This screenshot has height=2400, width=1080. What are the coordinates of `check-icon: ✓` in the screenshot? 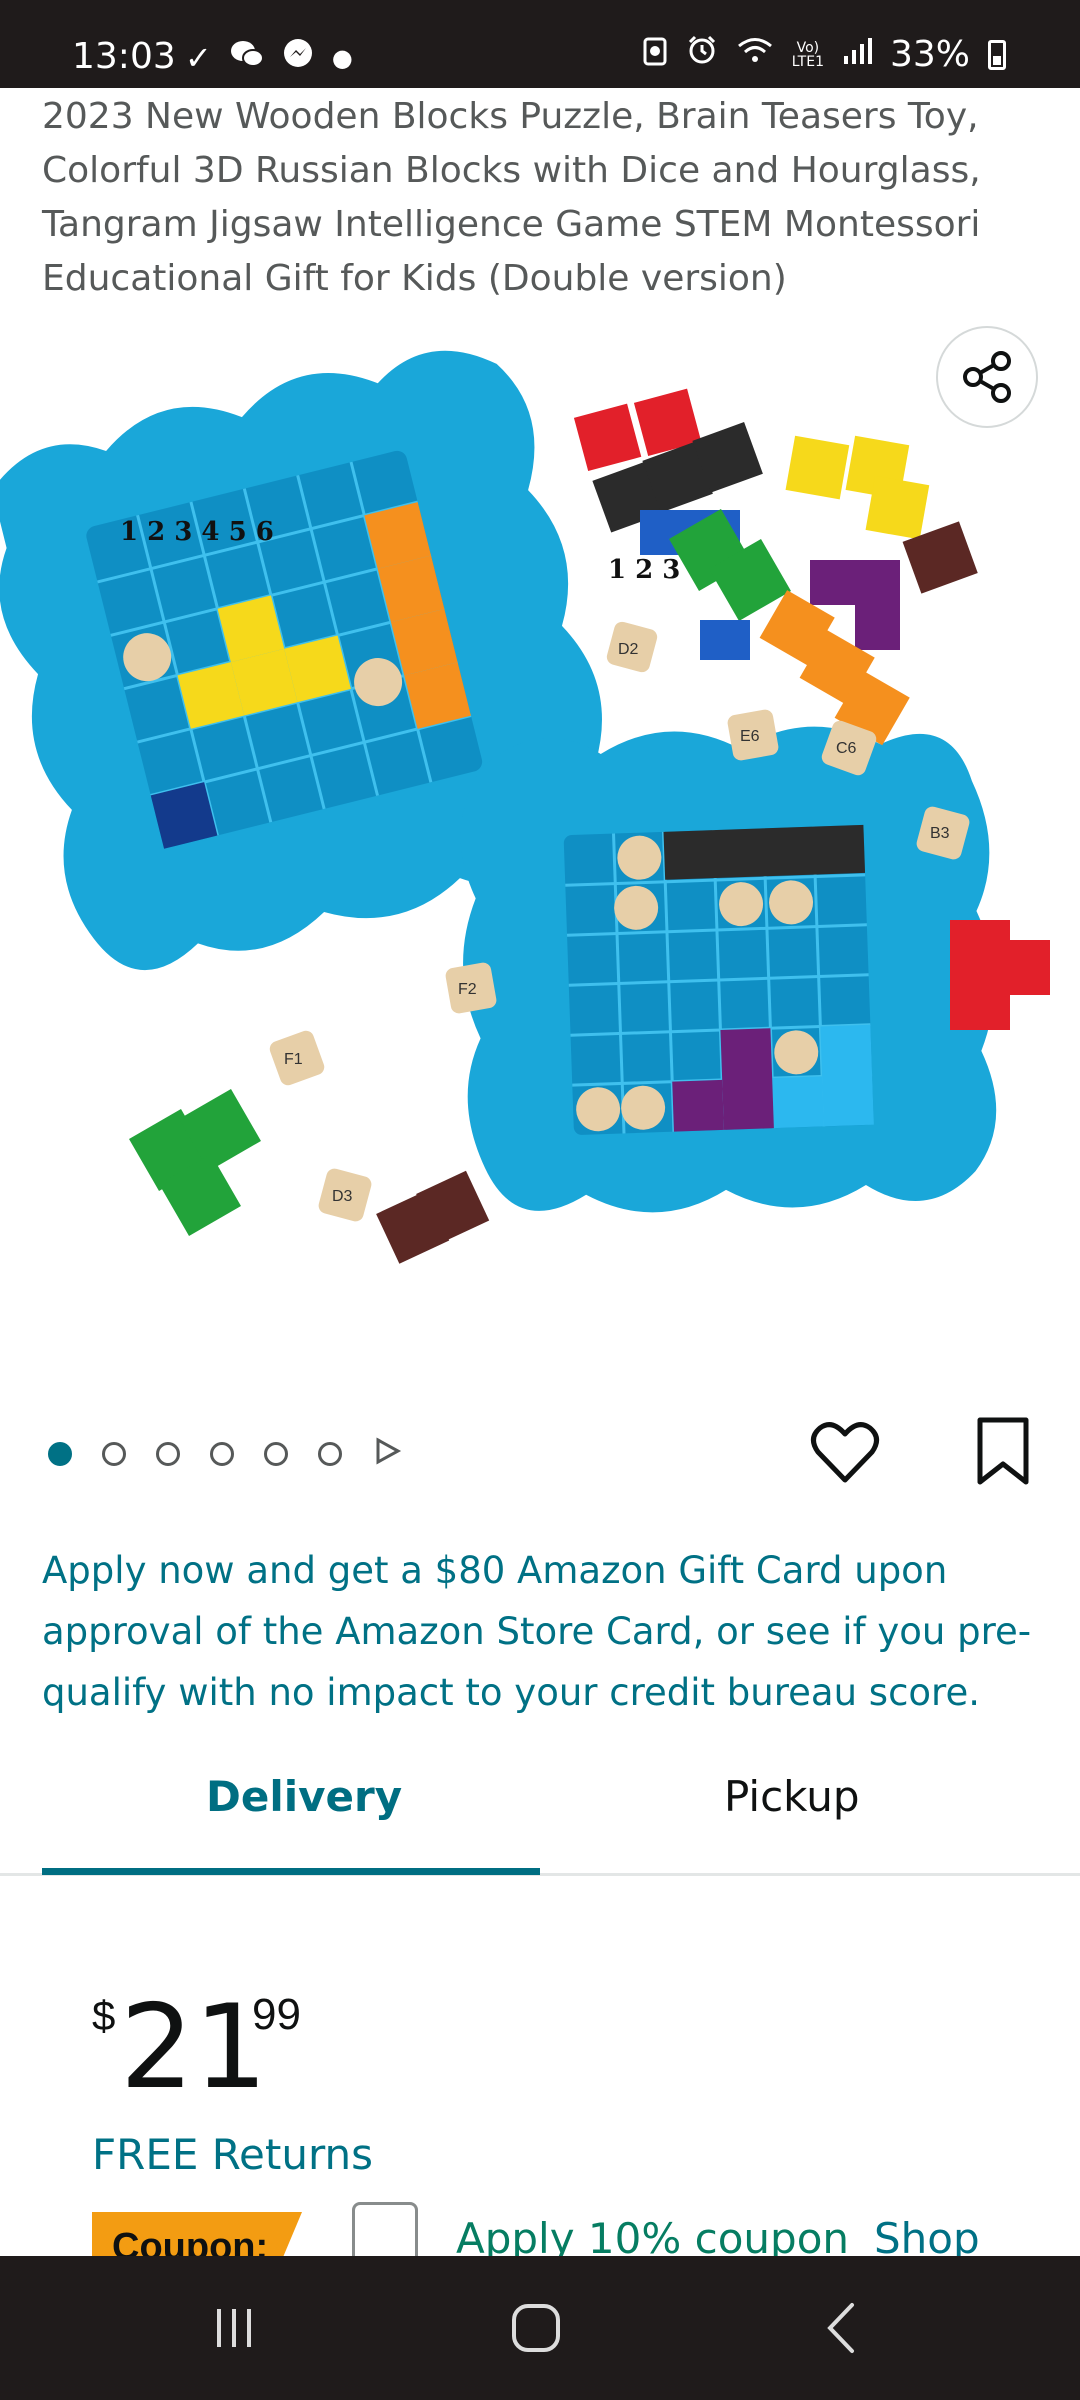 It's located at (198, 58).